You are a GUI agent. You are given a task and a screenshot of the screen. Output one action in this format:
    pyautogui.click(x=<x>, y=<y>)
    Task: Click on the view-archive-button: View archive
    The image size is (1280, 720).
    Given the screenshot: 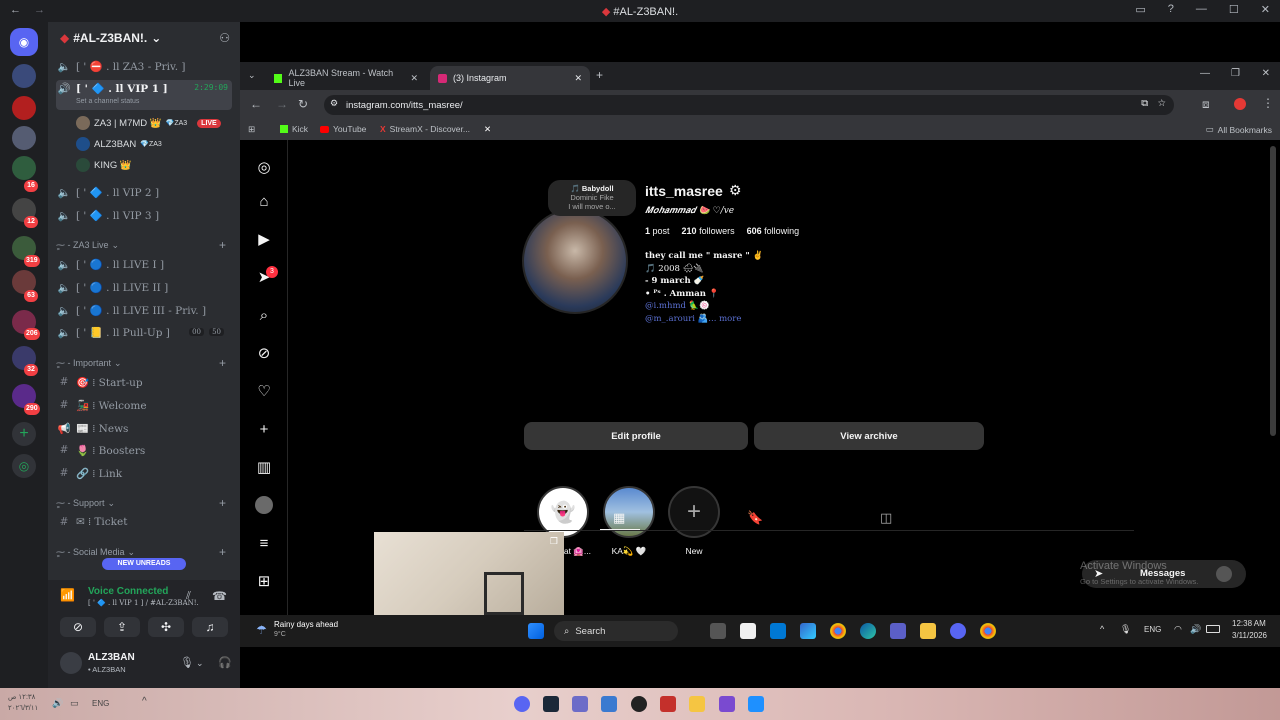 What is the action you would take?
    pyautogui.click(x=869, y=436)
    